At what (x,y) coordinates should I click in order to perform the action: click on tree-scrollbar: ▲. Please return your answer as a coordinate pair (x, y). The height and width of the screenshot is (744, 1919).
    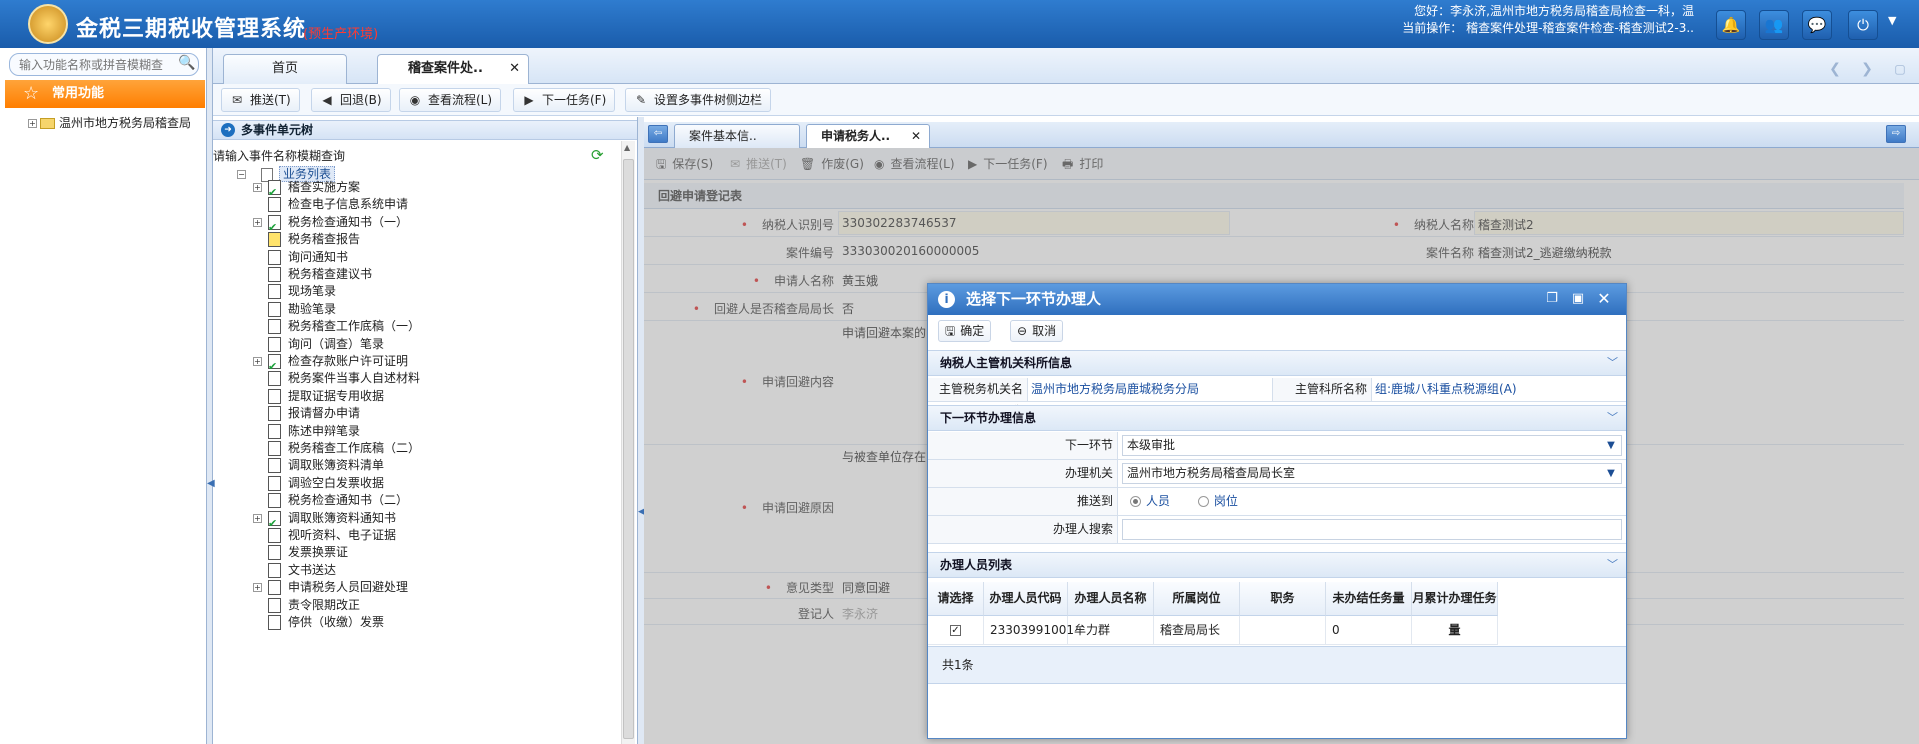
    Looking at the image, I should click on (628, 442).